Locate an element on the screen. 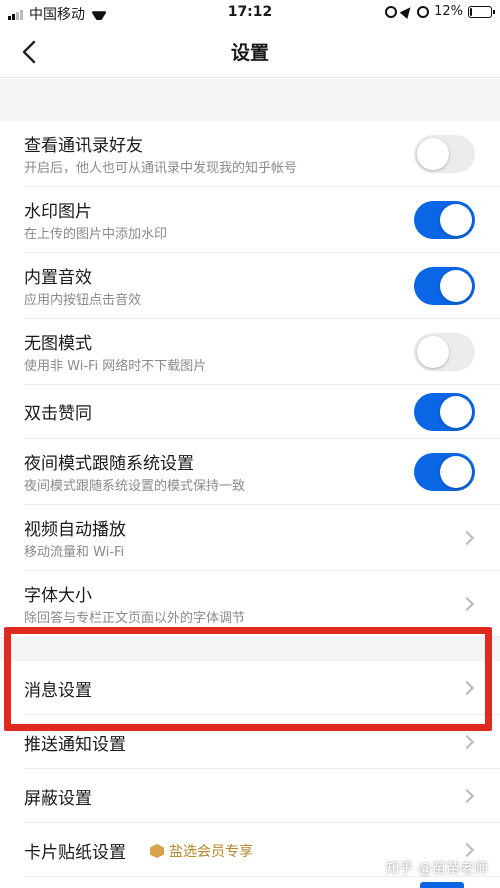 The image size is (500, 888). bottom-edge-button is located at coordinates (442, 885).